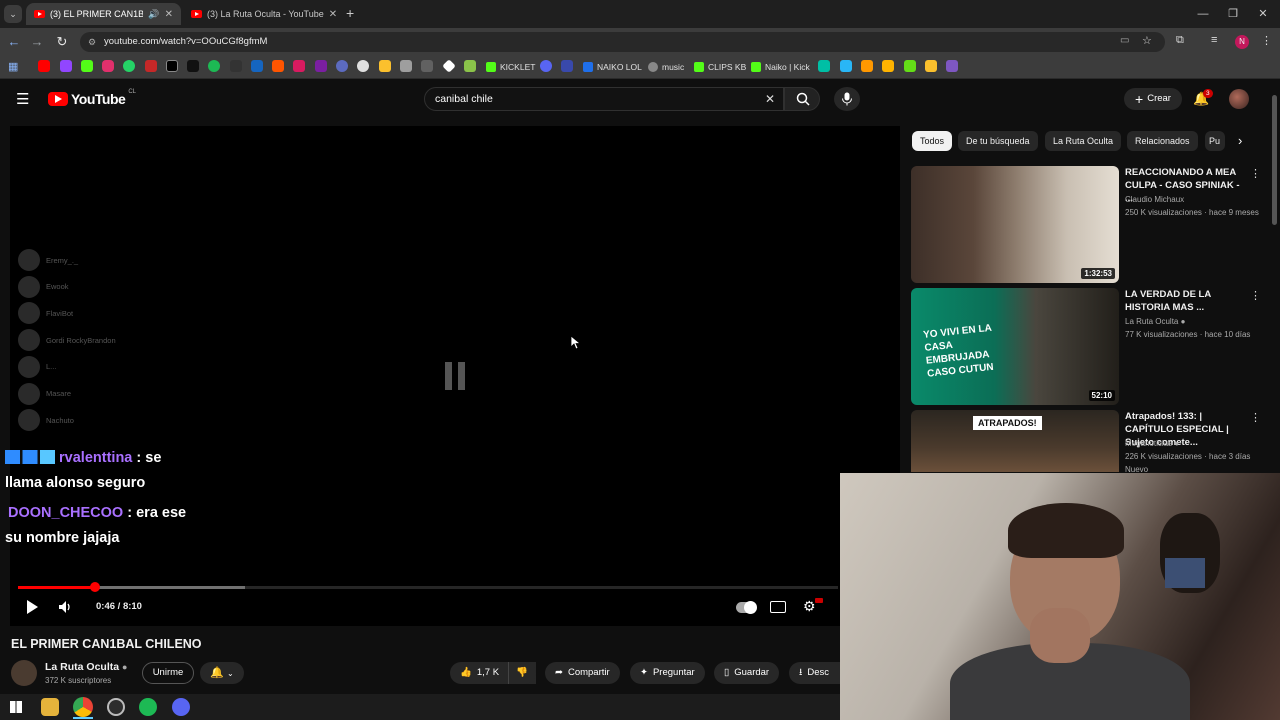  I want to click on chip-all: Todos, so click(932, 141).